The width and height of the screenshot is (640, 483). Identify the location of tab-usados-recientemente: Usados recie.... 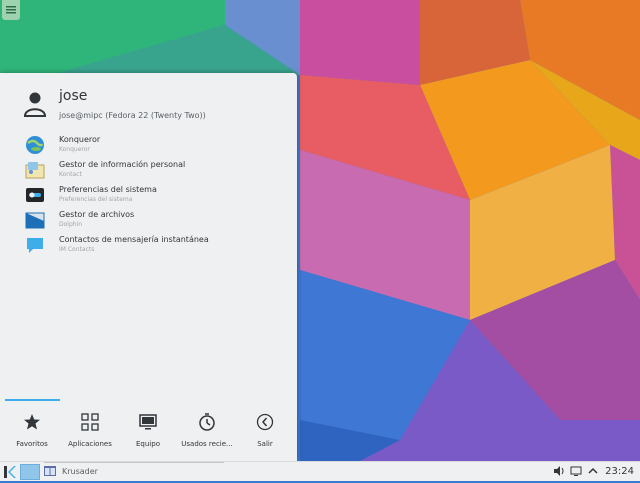
(207, 435).